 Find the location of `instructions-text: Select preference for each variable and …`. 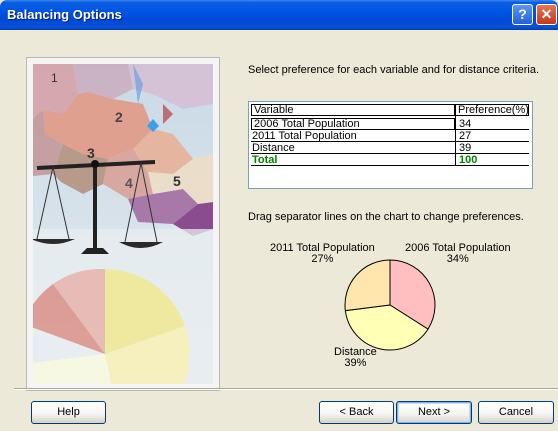

instructions-text: Select preference for each variable and … is located at coordinates (394, 70).